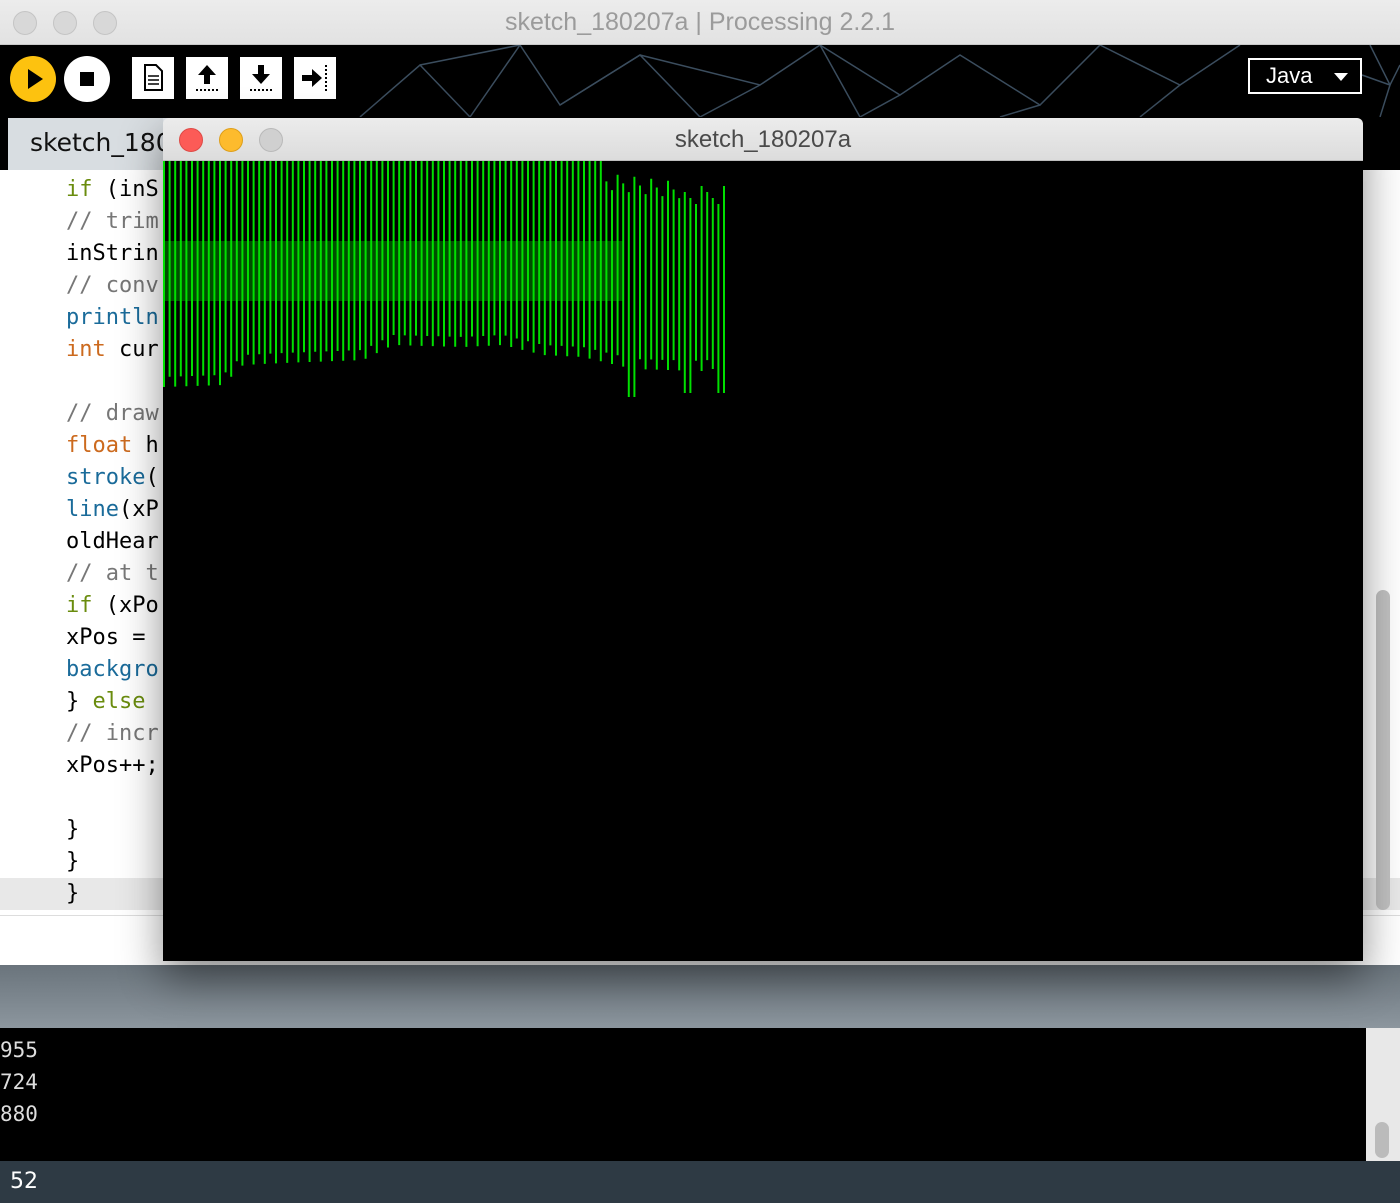 The image size is (1400, 1203). I want to click on stop-button, so click(87, 79).